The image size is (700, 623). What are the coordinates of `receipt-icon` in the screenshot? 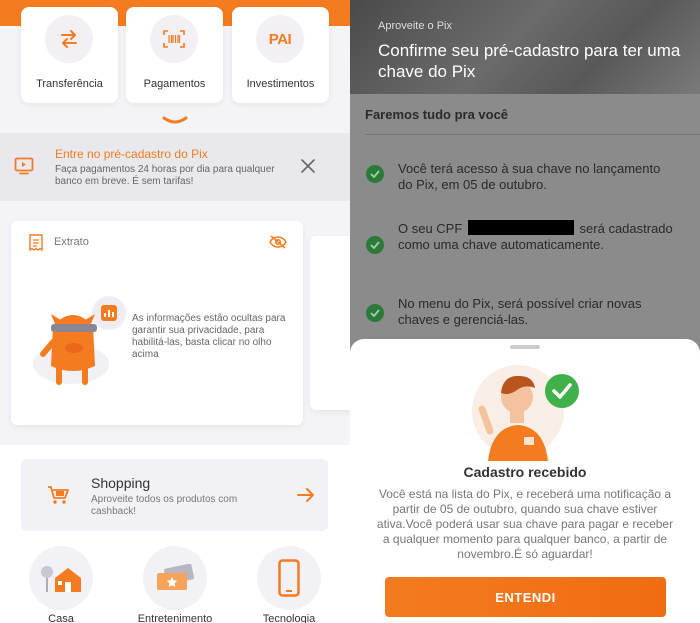 It's located at (36, 245).